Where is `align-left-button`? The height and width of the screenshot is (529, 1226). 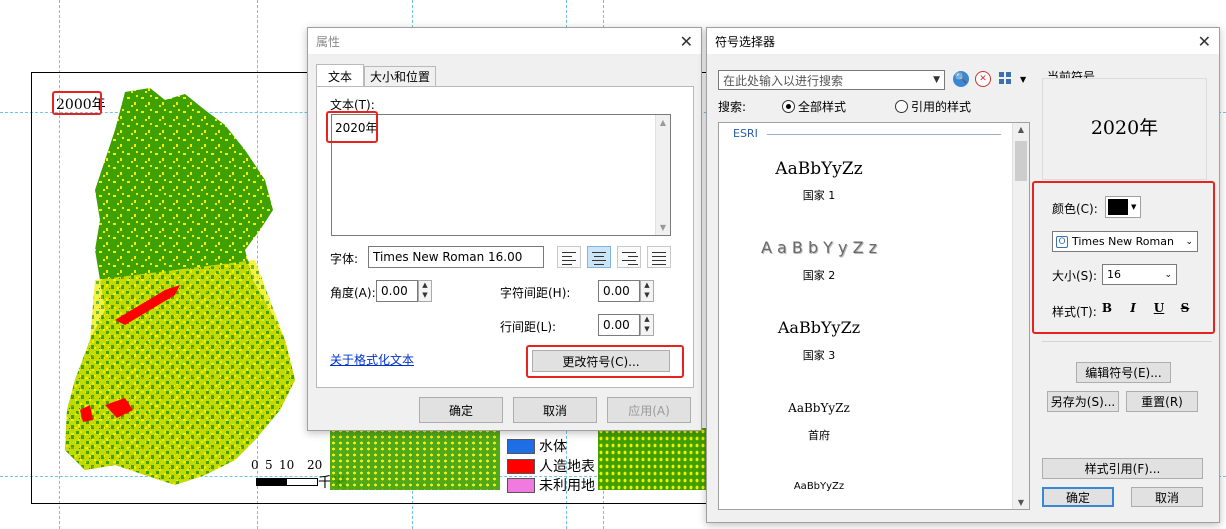
align-left-button is located at coordinates (569, 257).